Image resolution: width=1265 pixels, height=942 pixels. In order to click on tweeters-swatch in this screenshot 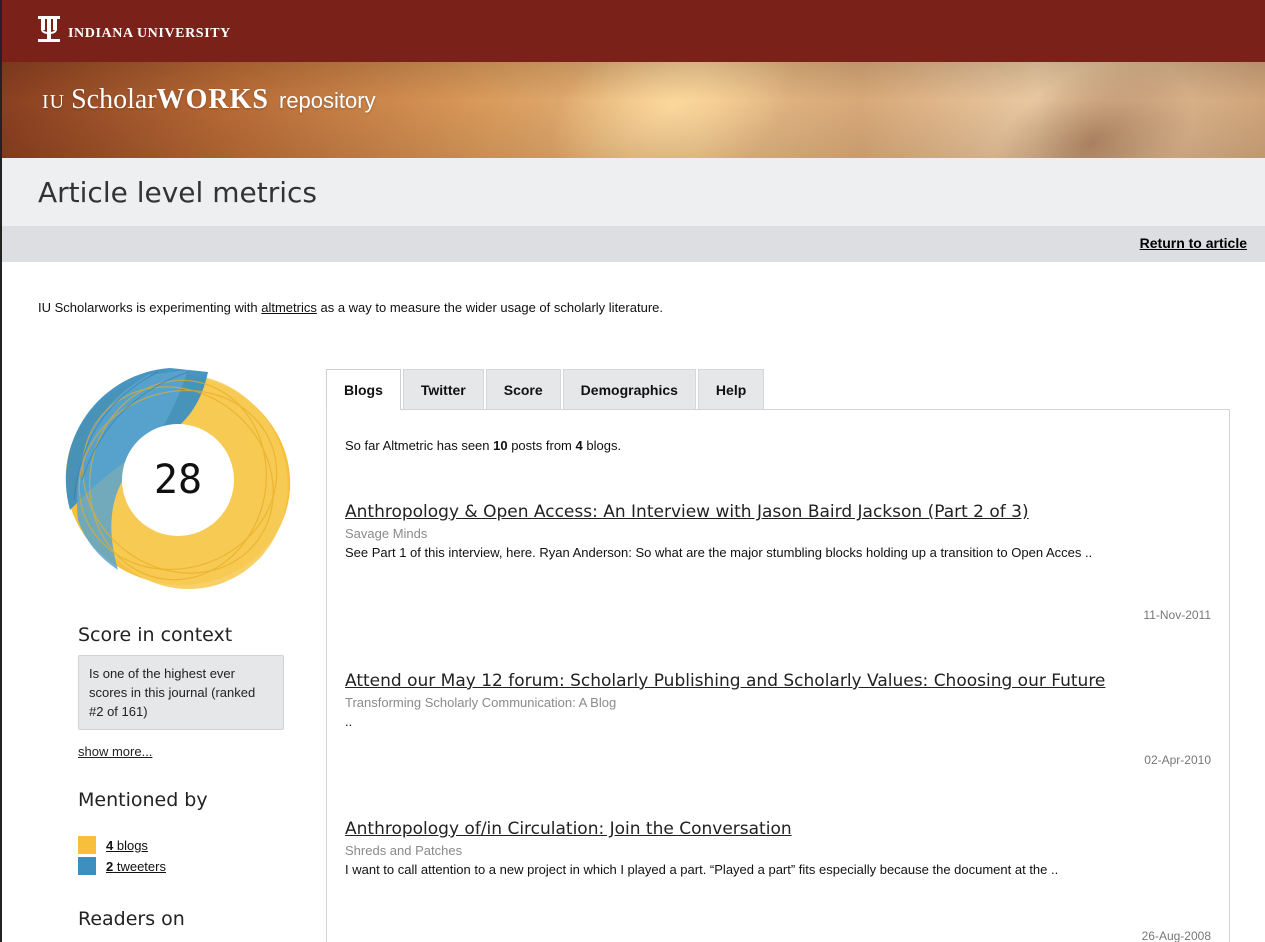, I will do `click(87, 866)`.